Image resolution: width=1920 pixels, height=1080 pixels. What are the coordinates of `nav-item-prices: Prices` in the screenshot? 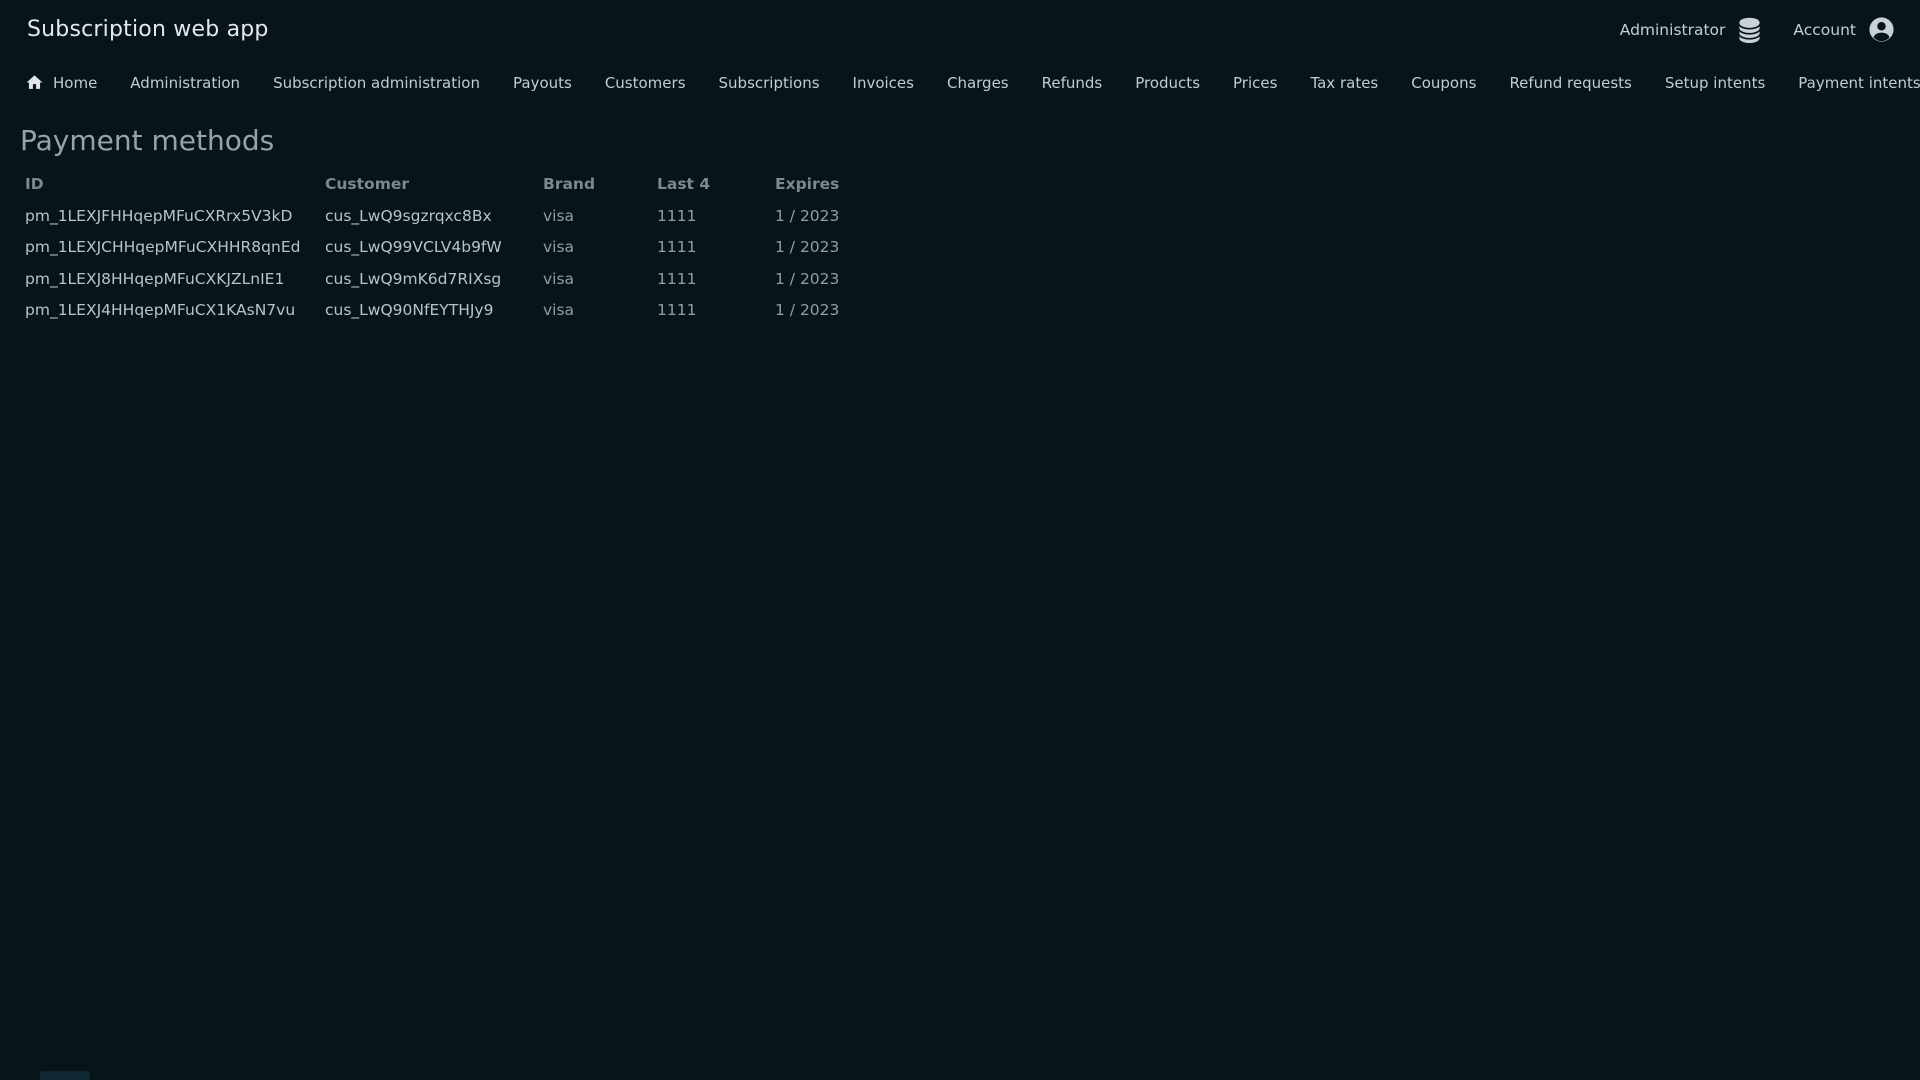 It's located at (1255, 83).